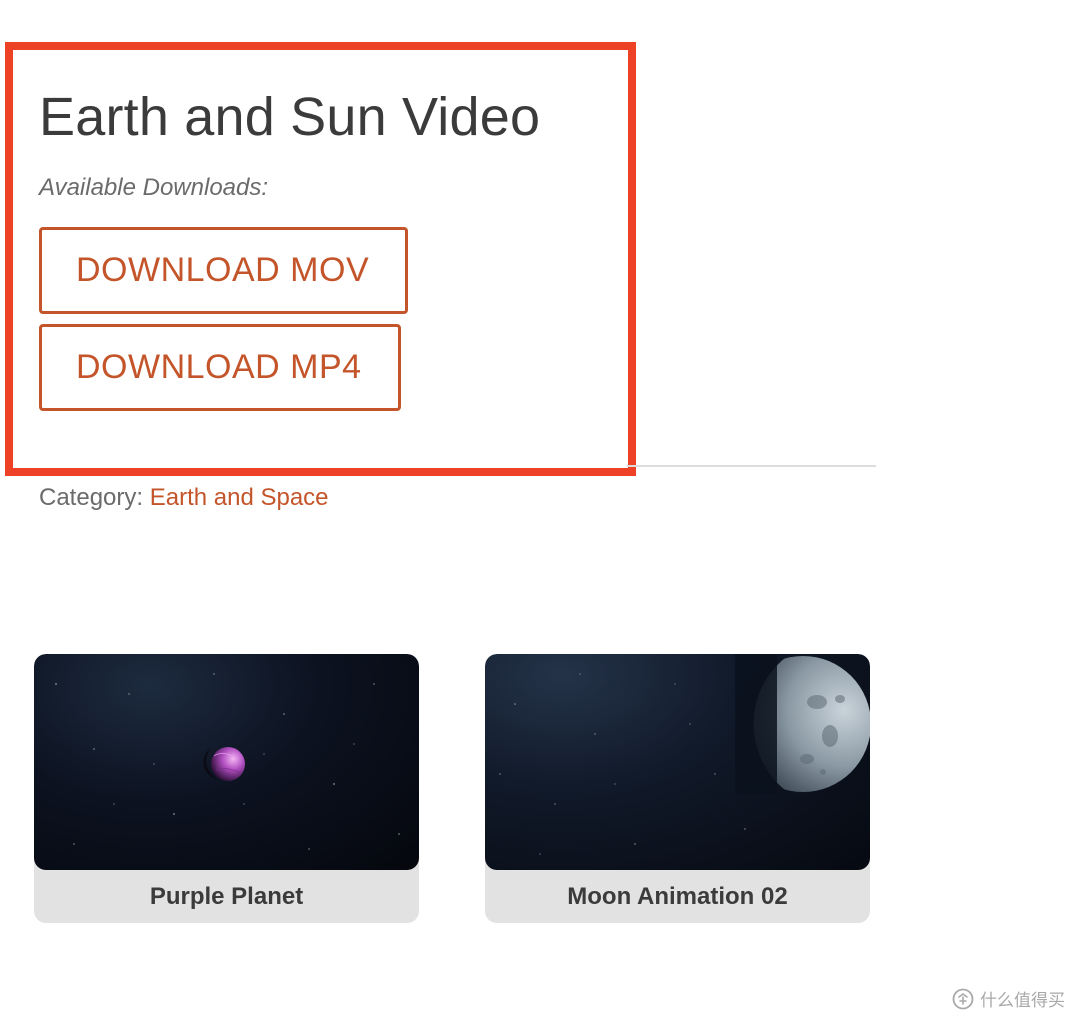 The image size is (1080, 1021). I want to click on related-video-card-moon-animation: Moon Animation 02, so click(677, 788).